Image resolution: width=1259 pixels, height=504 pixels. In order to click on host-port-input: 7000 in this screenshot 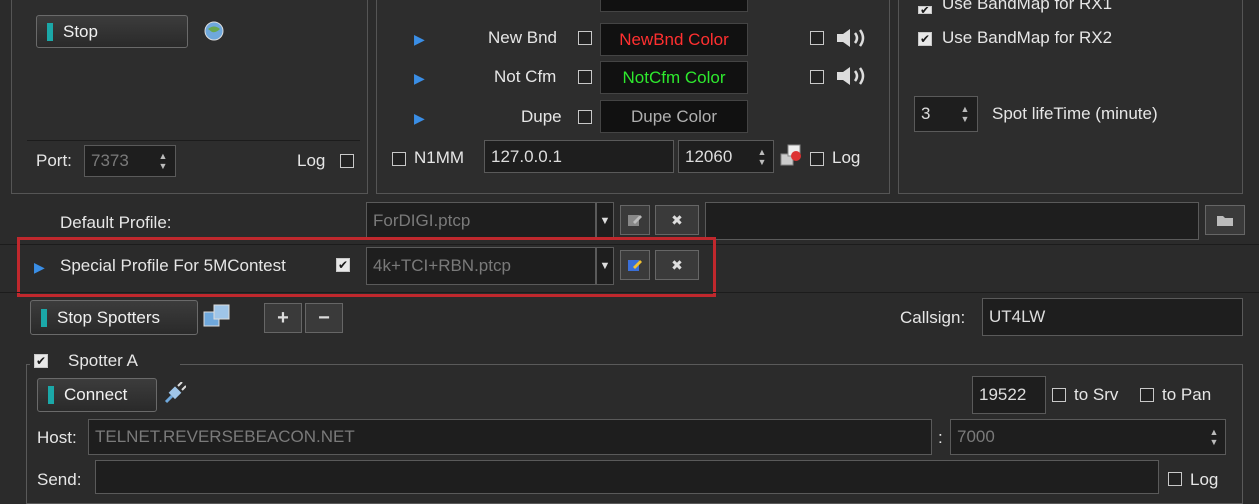, I will do `click(1088, 437)`.